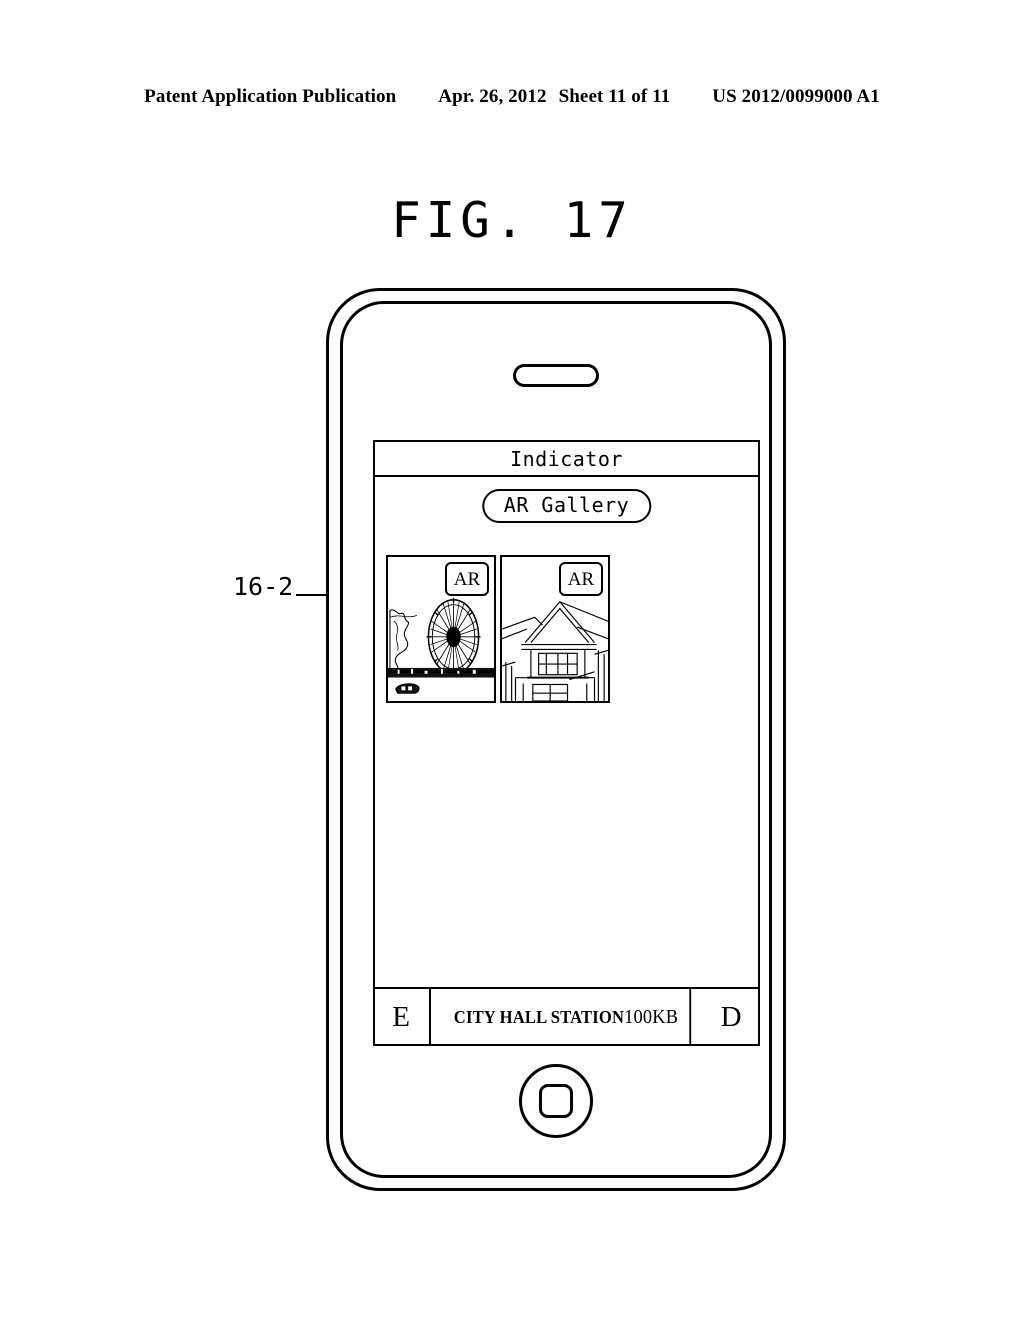  Describe the element at coordinates (512, 220) in the screenshot. I see `figure-title: FIG. 17` at that location.